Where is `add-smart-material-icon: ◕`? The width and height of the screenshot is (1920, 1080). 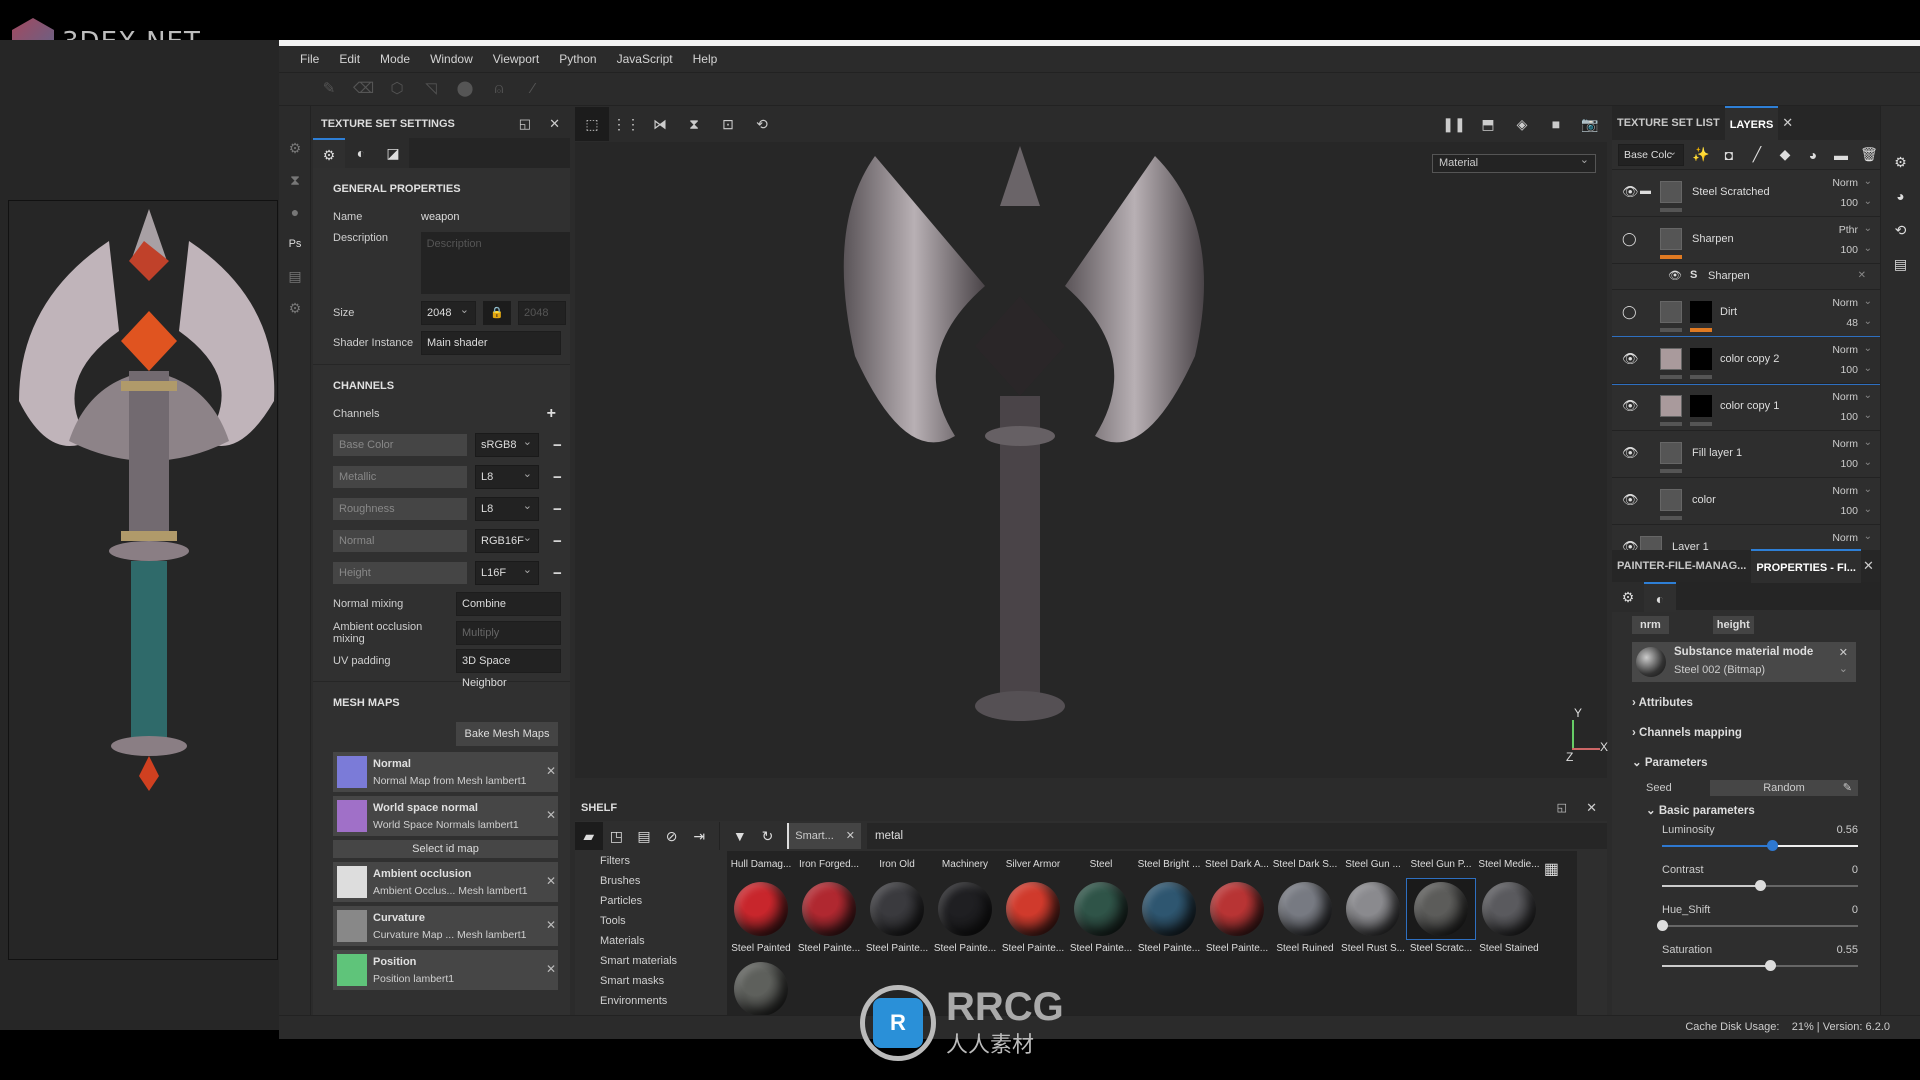
add-smart-material-icon: ◕ is located at coordinates (1813, 155).